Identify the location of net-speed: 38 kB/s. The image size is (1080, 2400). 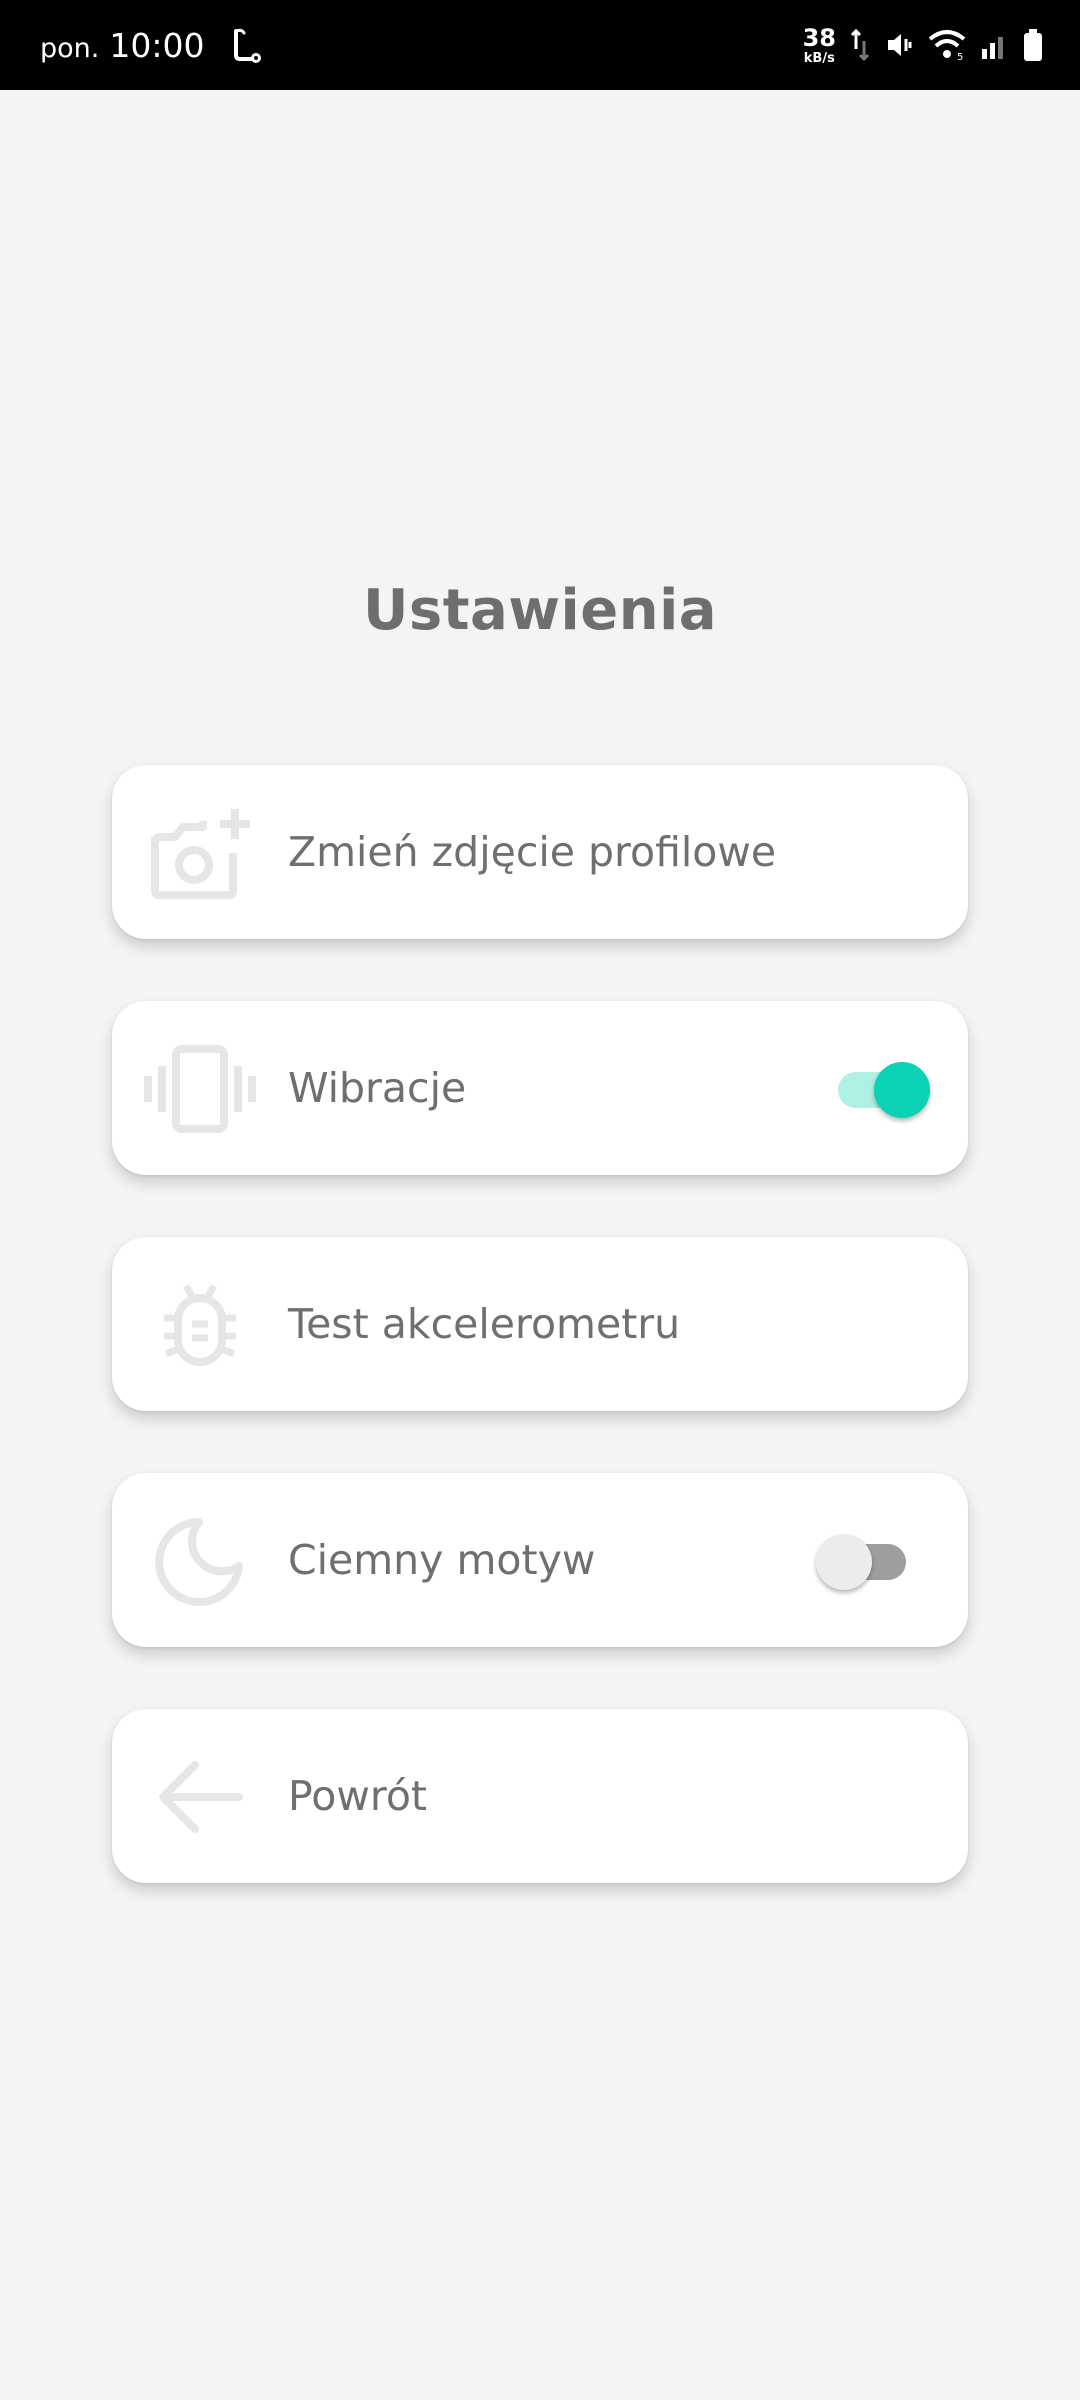
(819, 45).